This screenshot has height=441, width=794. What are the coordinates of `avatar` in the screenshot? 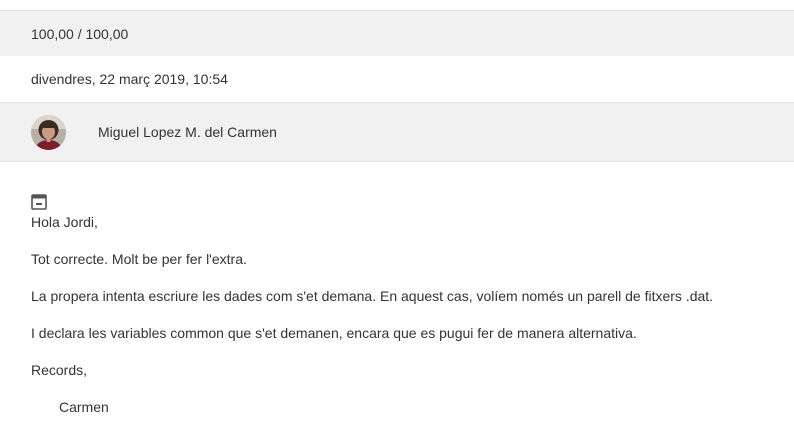 It's located at (48, 132).